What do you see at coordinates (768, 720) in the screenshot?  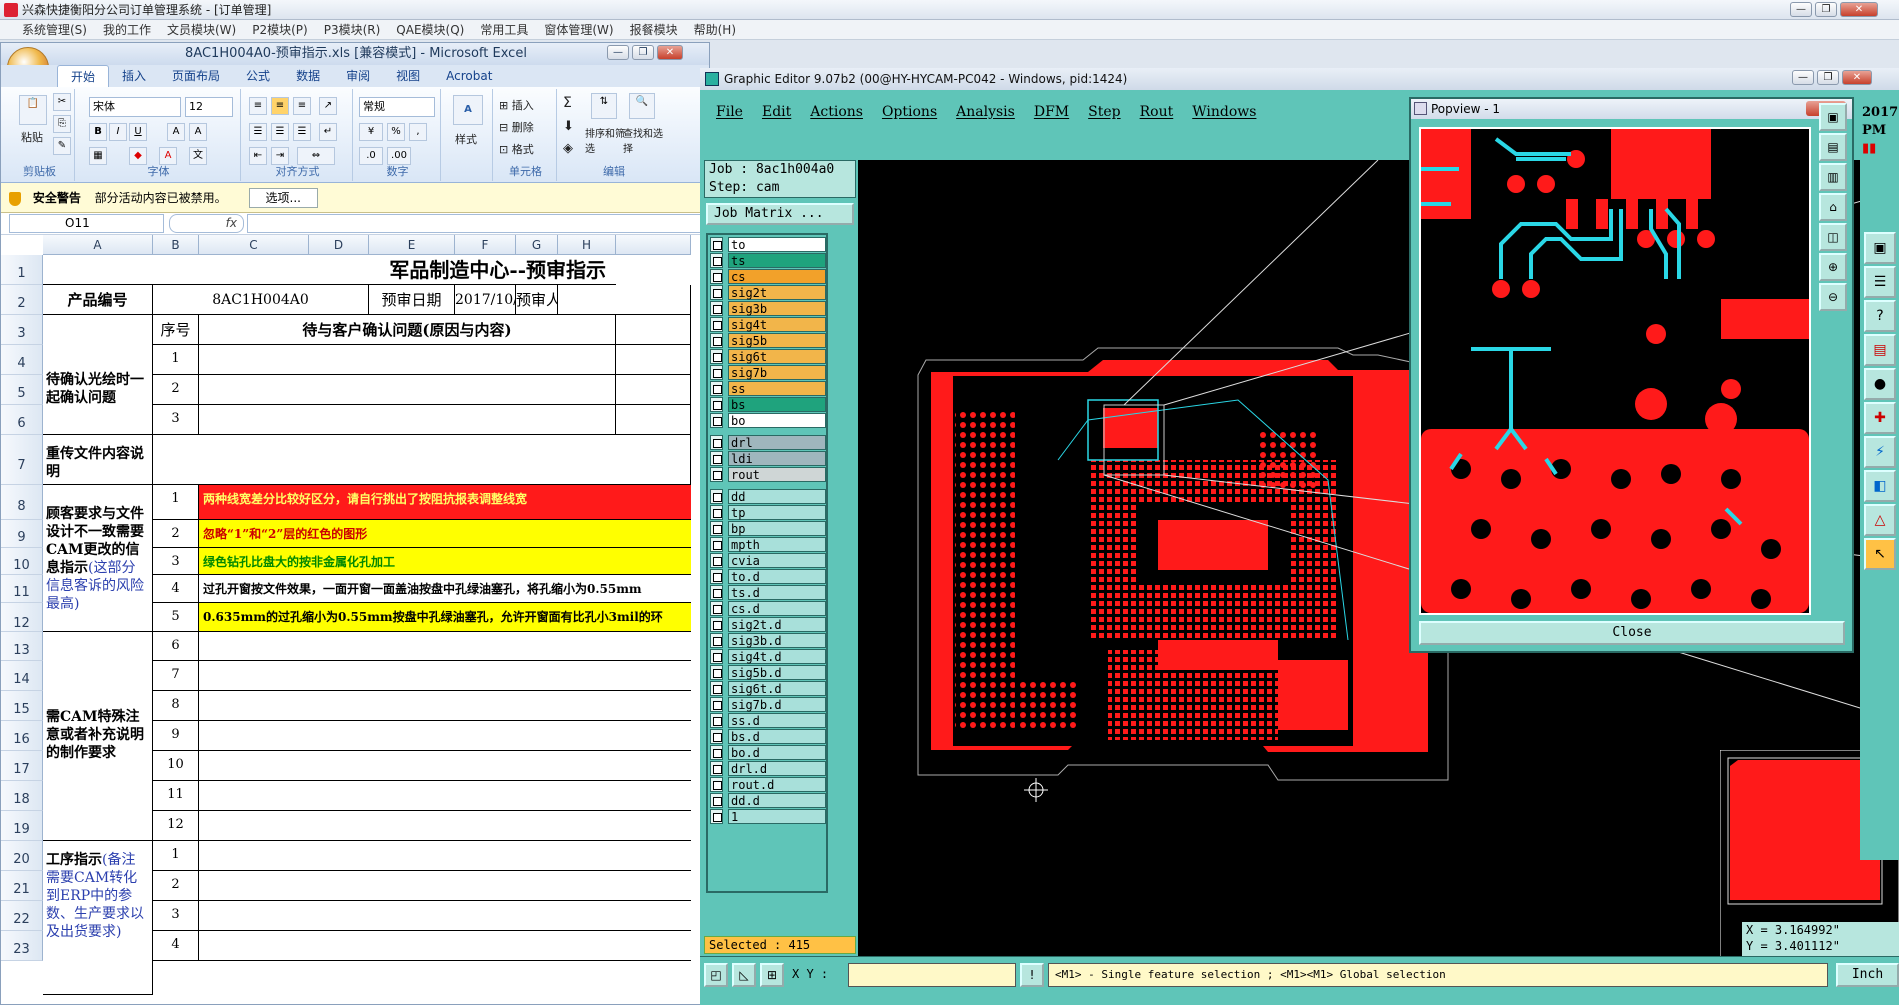 I see `layer-row-ss.d: ss.d` at bounding box center [768, 720].